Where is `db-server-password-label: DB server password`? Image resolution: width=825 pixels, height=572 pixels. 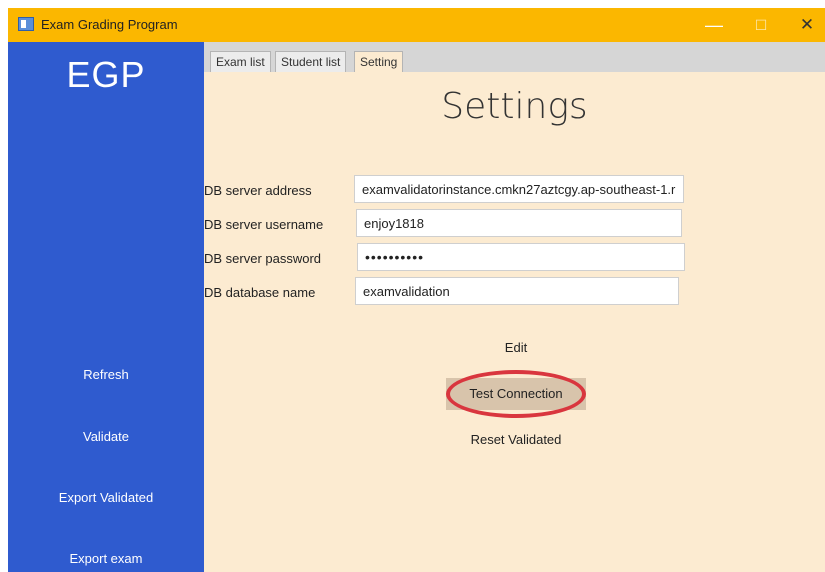 db-server-password-label: DB server password is located at coordinates (263, 258).